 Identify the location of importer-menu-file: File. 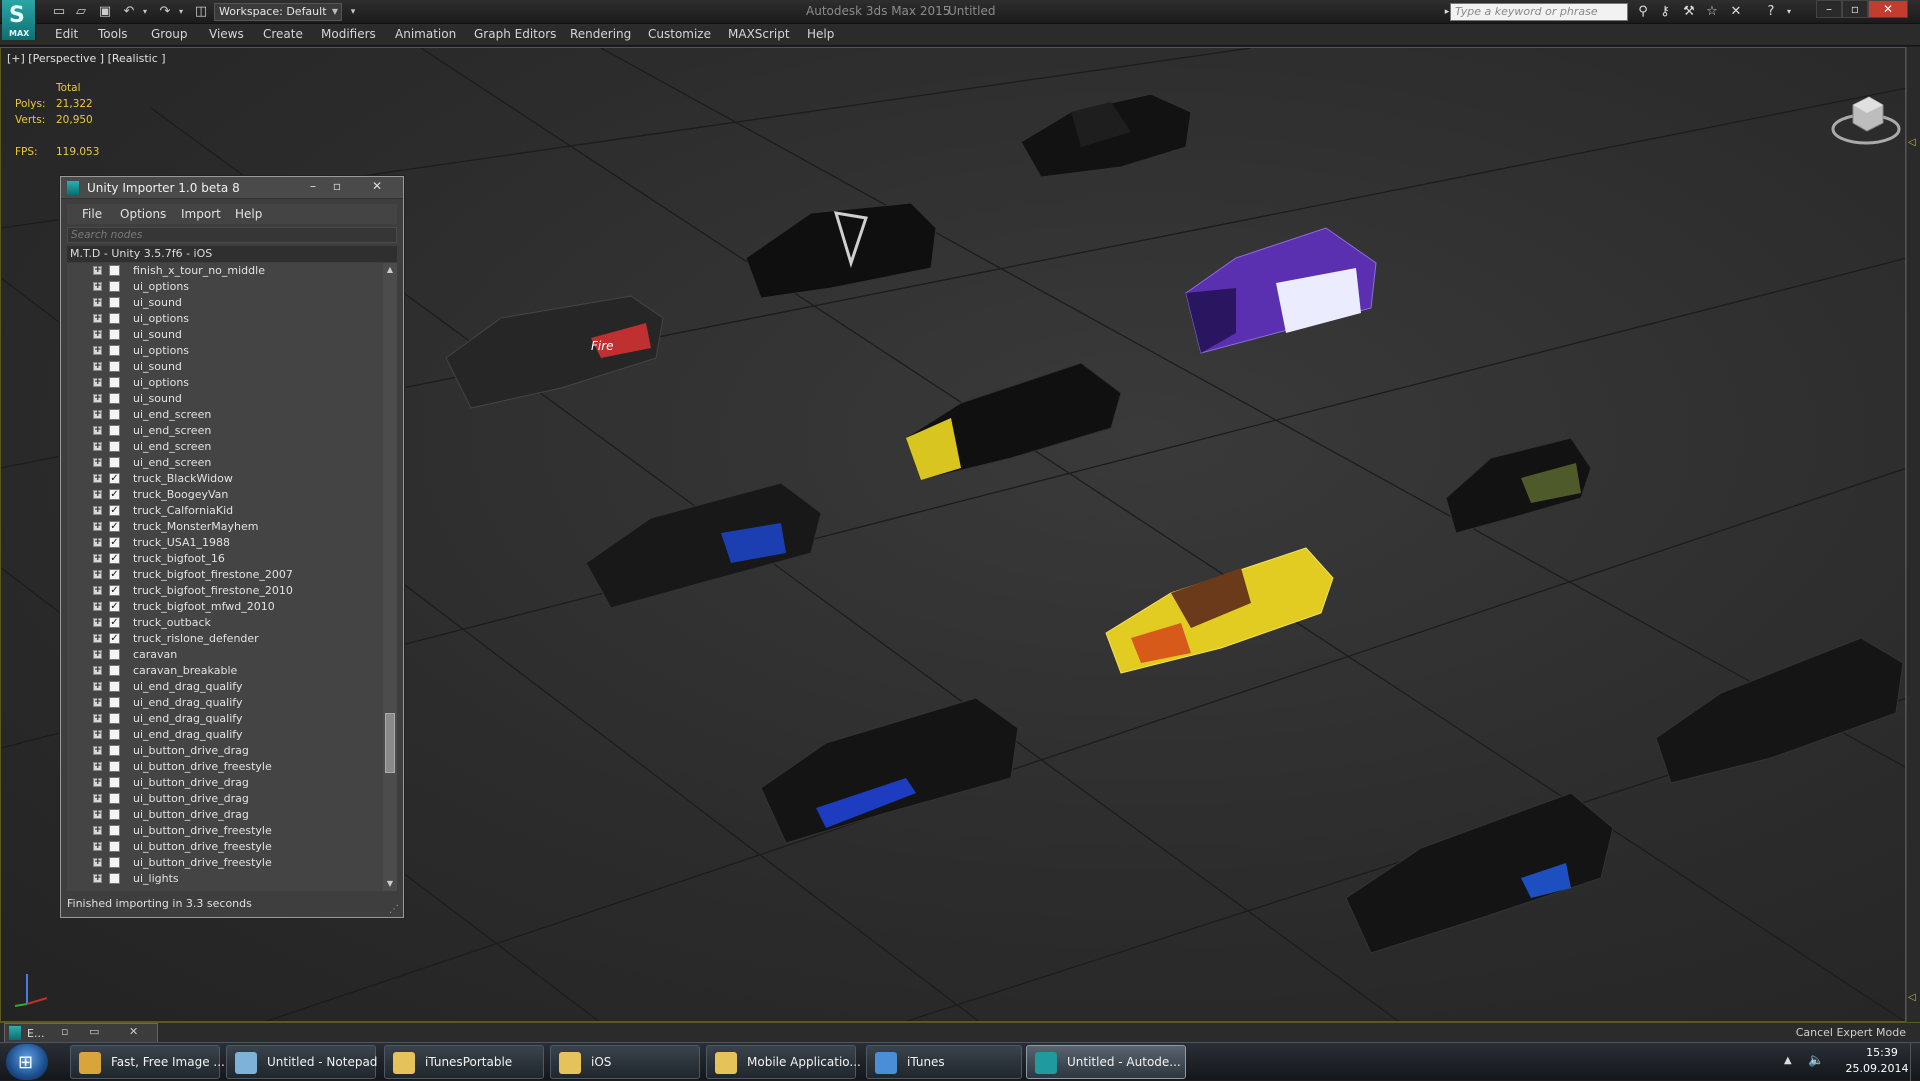
(92, 214).